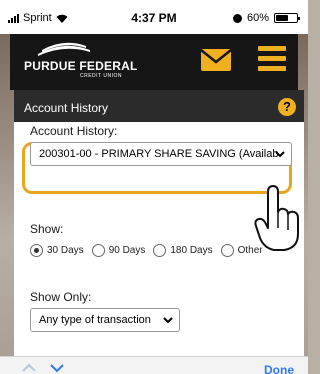 This screenshot has width=320, height=374. What do you see at coordinates (191, 250) in the screenshot?
I see `radio-label: 180 Days` at bounding box center [191, 250].